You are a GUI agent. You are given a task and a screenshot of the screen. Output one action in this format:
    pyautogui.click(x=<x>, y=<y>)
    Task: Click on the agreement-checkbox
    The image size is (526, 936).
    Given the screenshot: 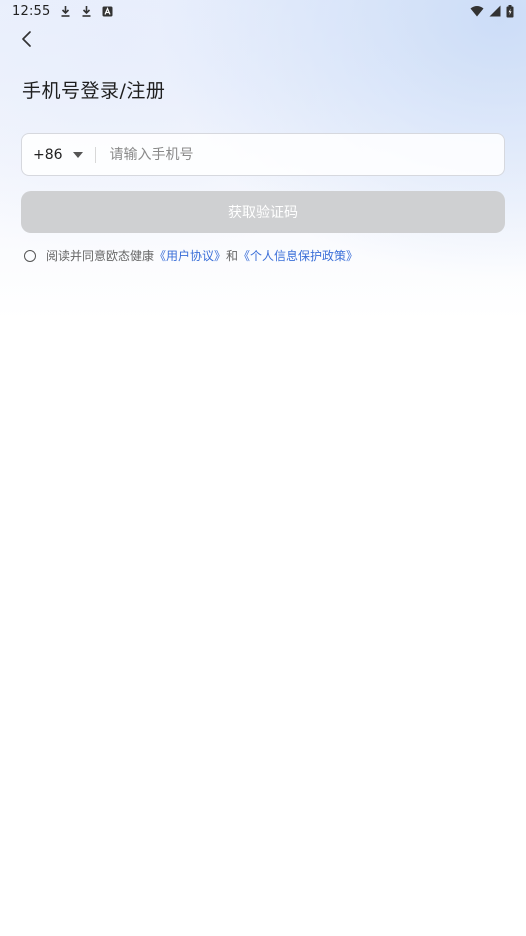 What is the action you would take?
    pyautogui.click(x=30, y=255)
    